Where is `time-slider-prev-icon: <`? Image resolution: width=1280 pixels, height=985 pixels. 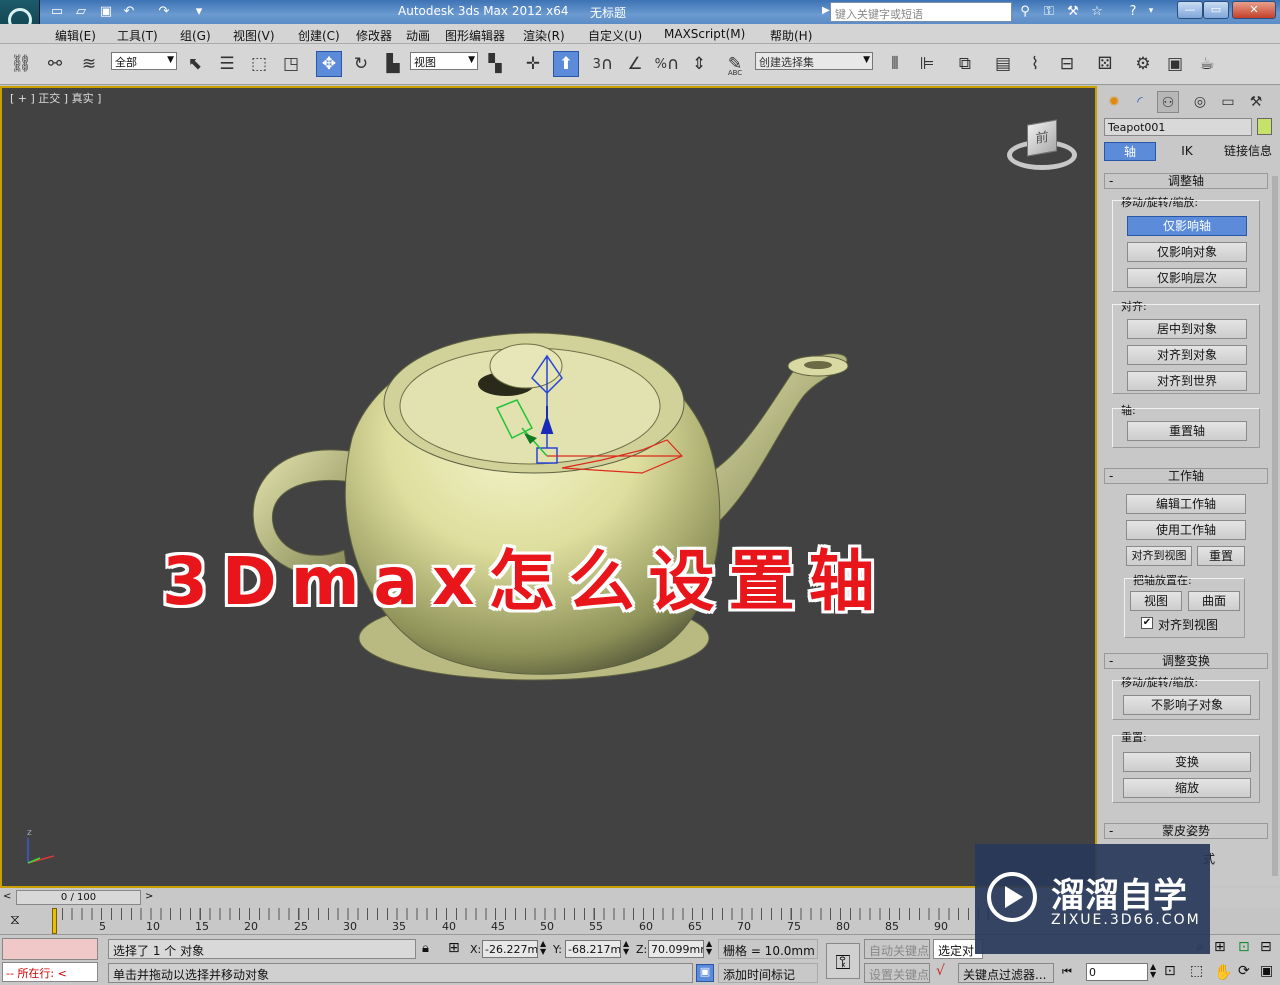
time-slider-prev-icon: < is located at coordinates (7, 896).